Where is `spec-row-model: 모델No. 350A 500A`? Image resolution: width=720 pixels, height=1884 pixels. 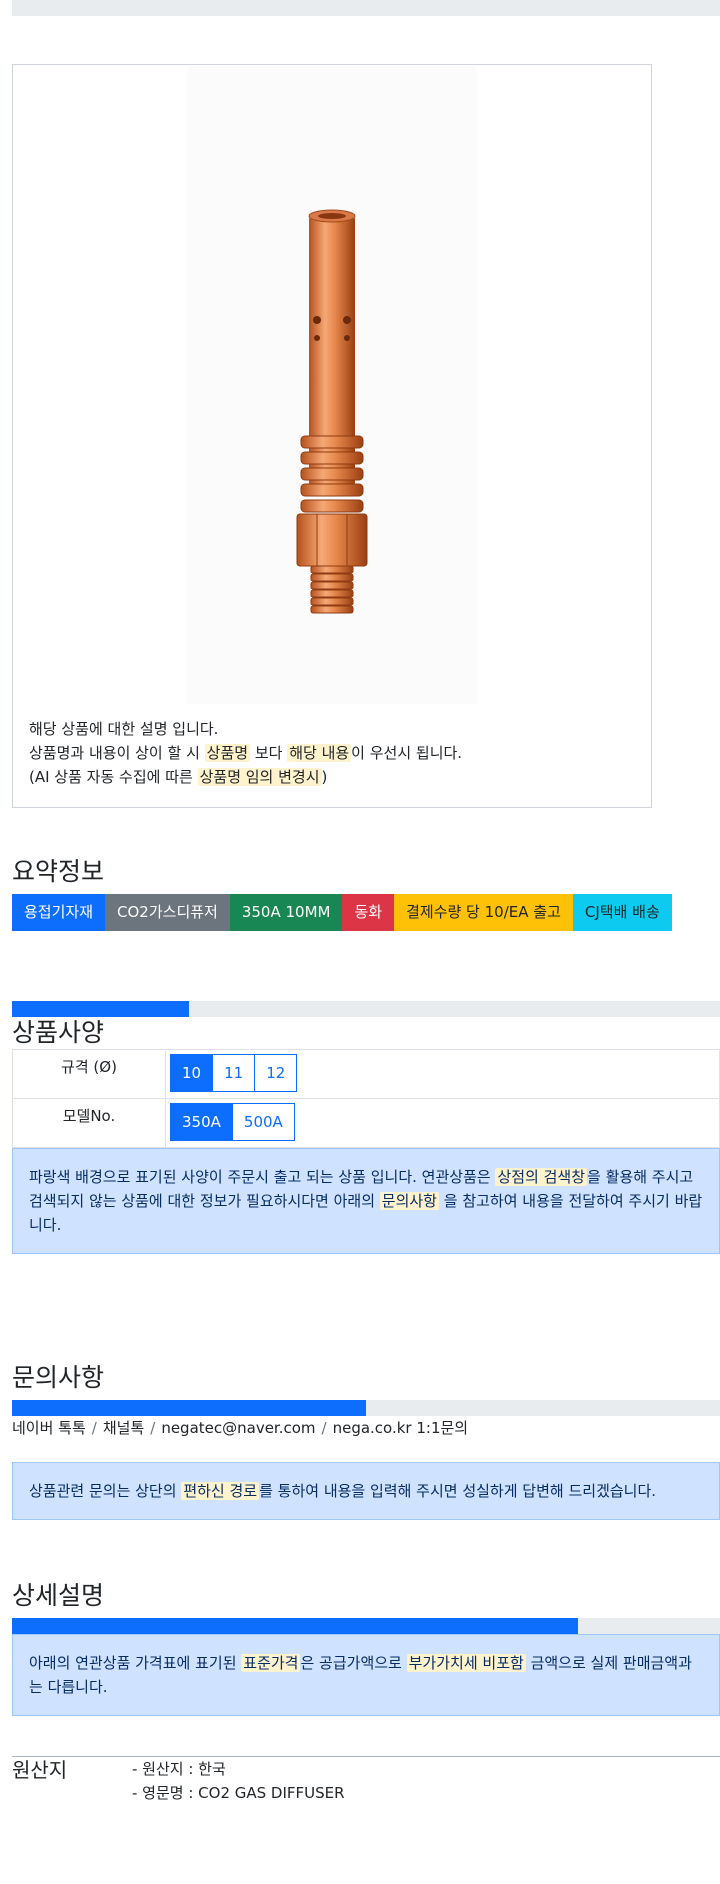 spec-row-model: 모델No. 350A 500A is located at coordinates (366, 1123).